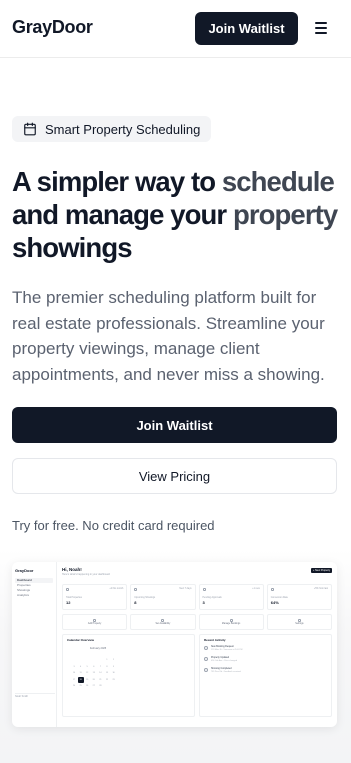 The image size is (351, 763). I want to click on preview-greeting: Hi, Noah!, so click(72, 569).